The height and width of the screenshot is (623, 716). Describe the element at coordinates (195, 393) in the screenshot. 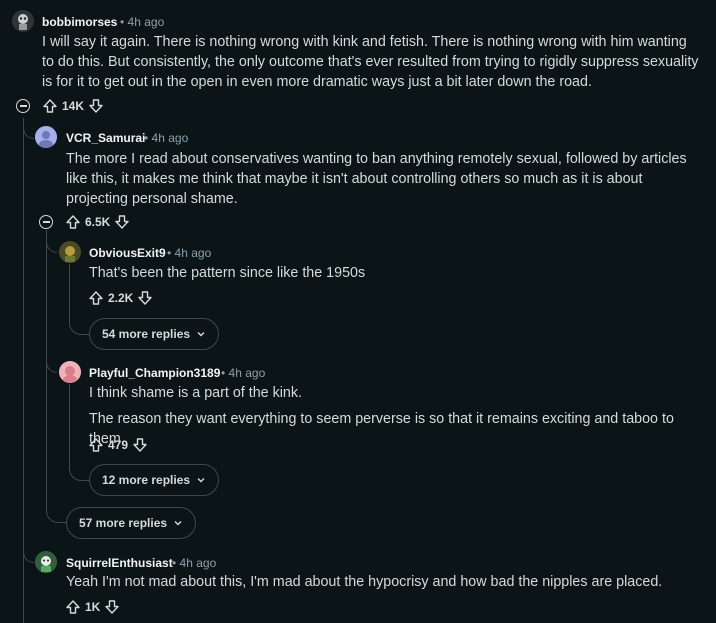

I see `comment-body-paragraph: I think shame is a part of the kink.` at that location.